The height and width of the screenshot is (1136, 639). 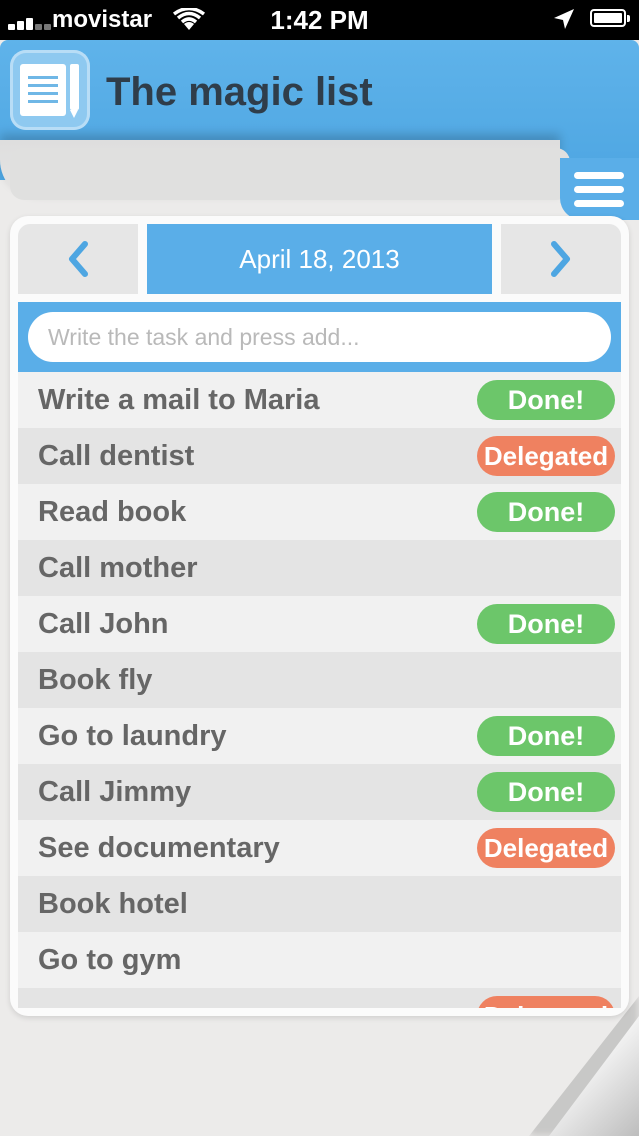 I want to click on task-row: Call Jimmy Done!, so click(x=319, y=792).